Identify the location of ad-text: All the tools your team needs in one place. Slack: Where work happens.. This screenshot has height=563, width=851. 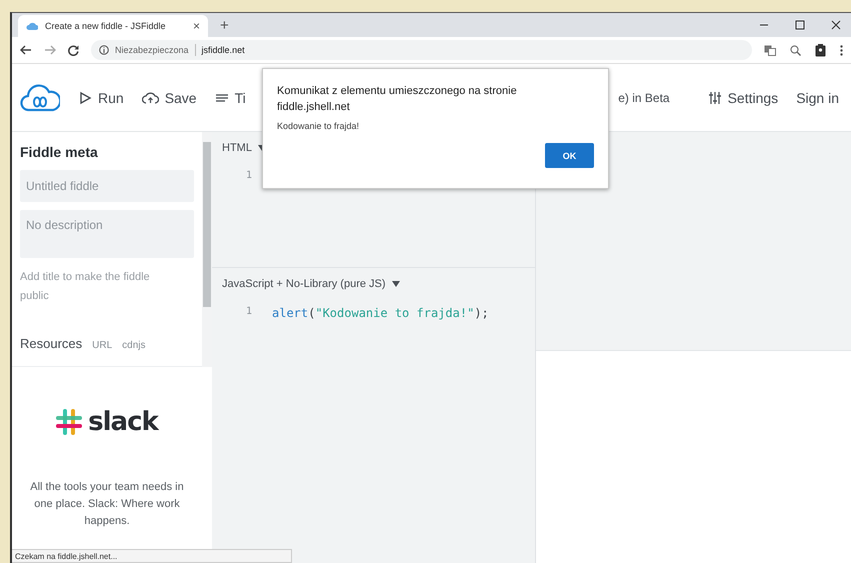
(107, 504).